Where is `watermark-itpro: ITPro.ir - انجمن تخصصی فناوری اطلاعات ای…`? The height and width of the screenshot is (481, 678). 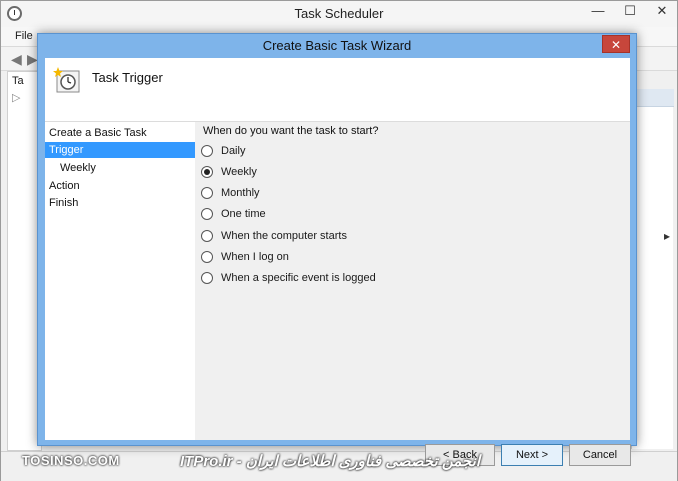 watermark-itpro: ITPro.ir - انجمن تخصصی فناوری اطلاعات ای… is located at coordinates (330, 461).